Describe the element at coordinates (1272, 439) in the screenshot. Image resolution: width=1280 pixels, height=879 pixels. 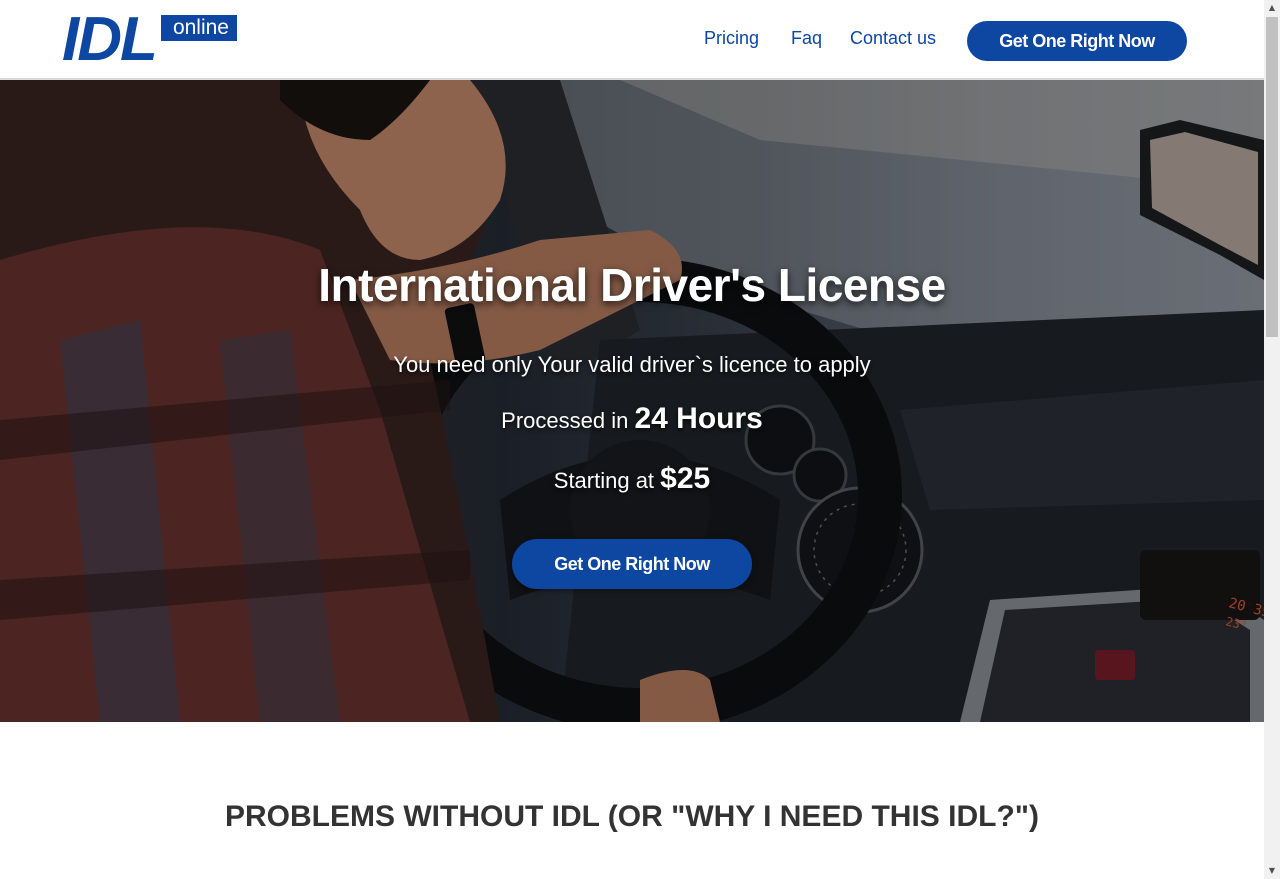
I see `page-scrollbar: ▲ ▼` at that location.